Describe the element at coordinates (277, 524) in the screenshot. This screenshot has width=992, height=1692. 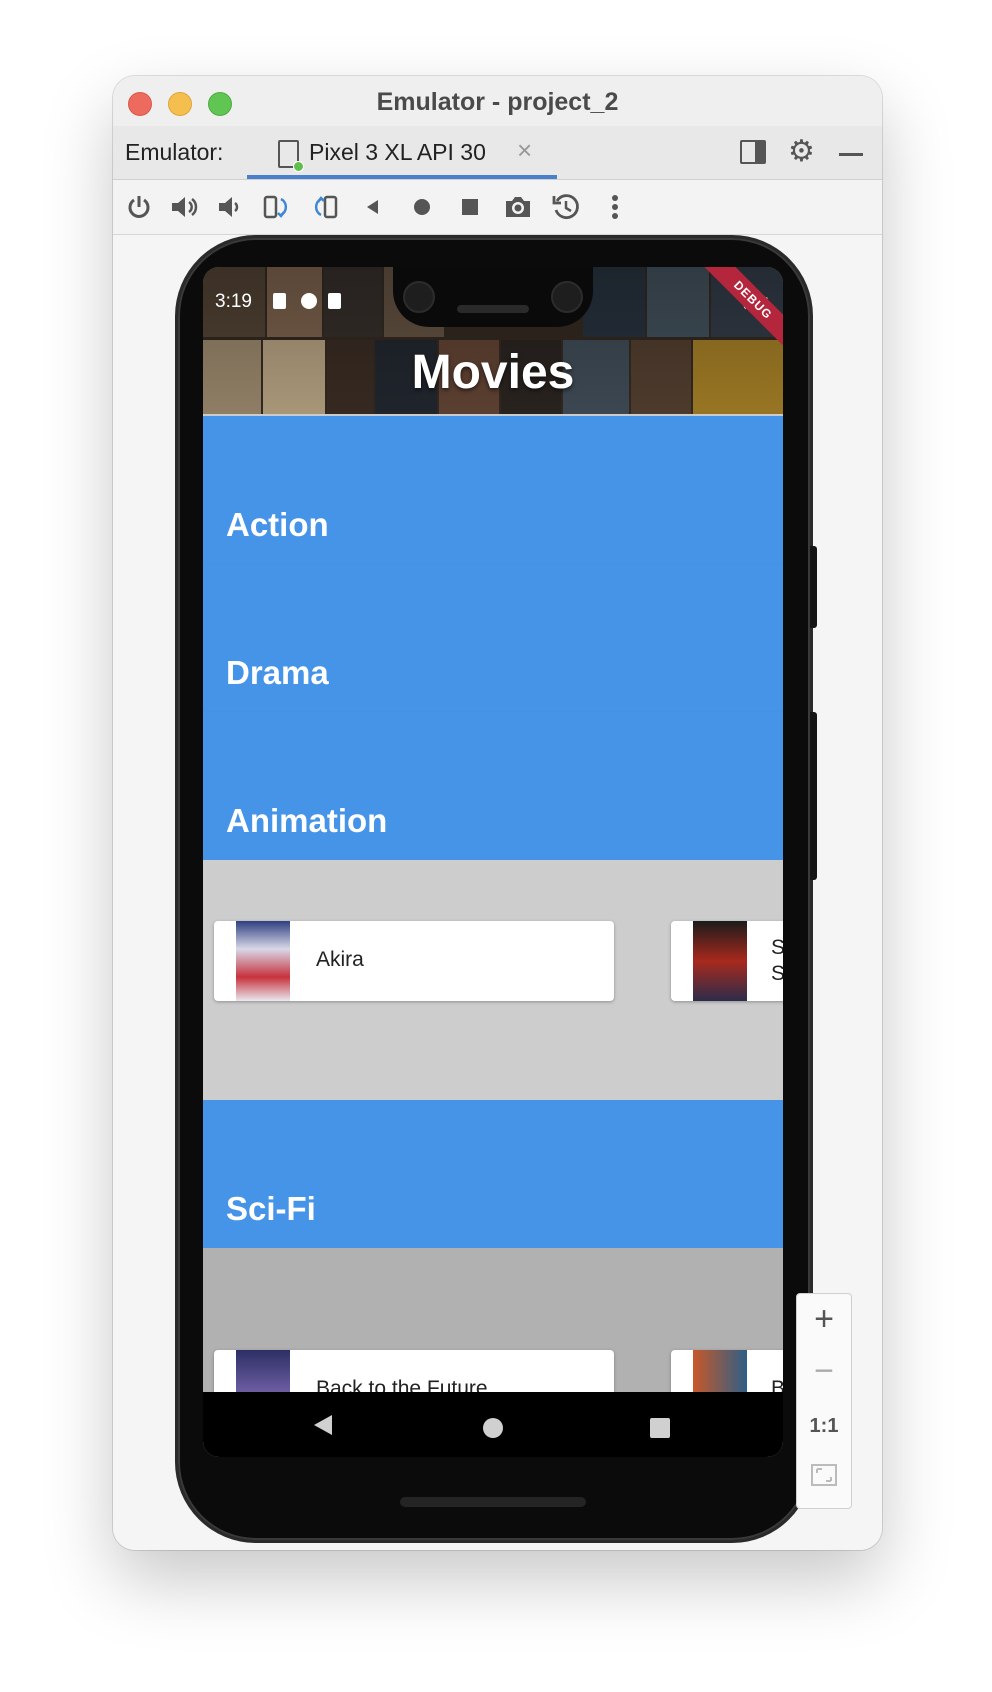
I see `category-label: Action` at that location.